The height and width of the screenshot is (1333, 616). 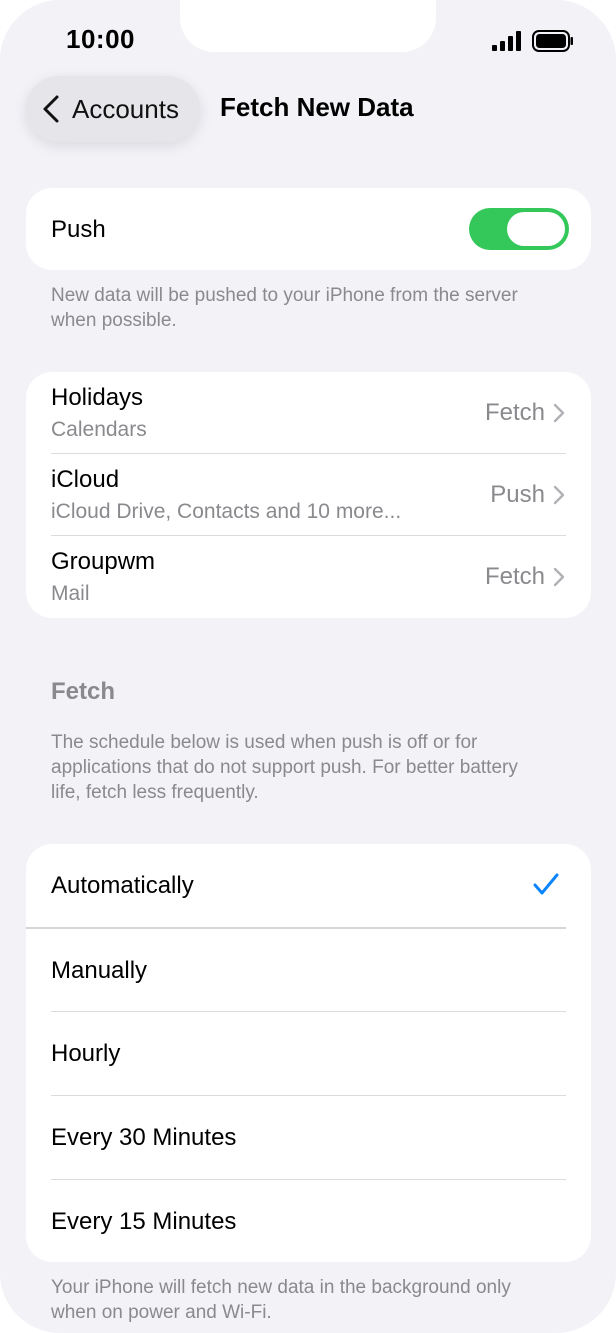 I want to click on battery-full-icon, so click(x=552, y=41).